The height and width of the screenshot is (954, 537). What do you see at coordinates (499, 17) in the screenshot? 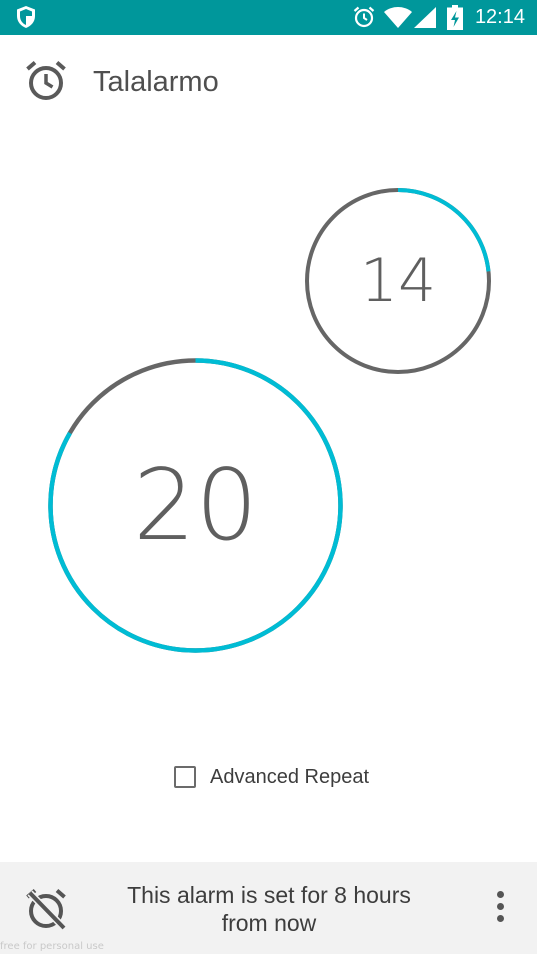
I see `clock-time: 12:14` at bounding box center [499, 17].